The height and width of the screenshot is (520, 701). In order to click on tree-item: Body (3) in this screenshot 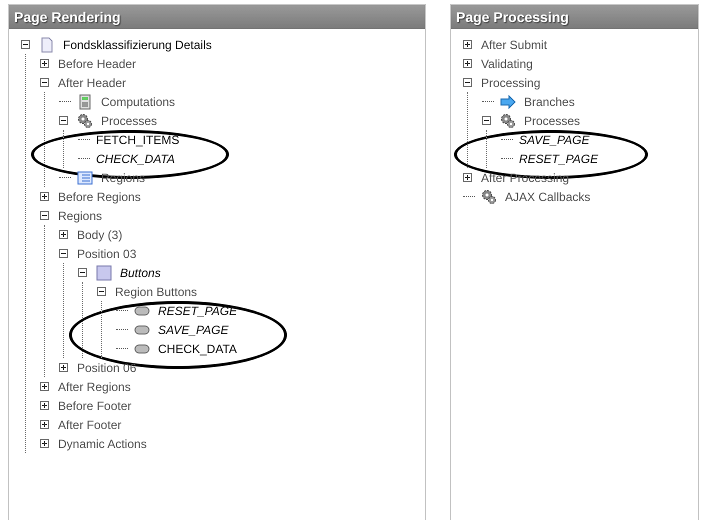, I will do `click(99, 235)`.